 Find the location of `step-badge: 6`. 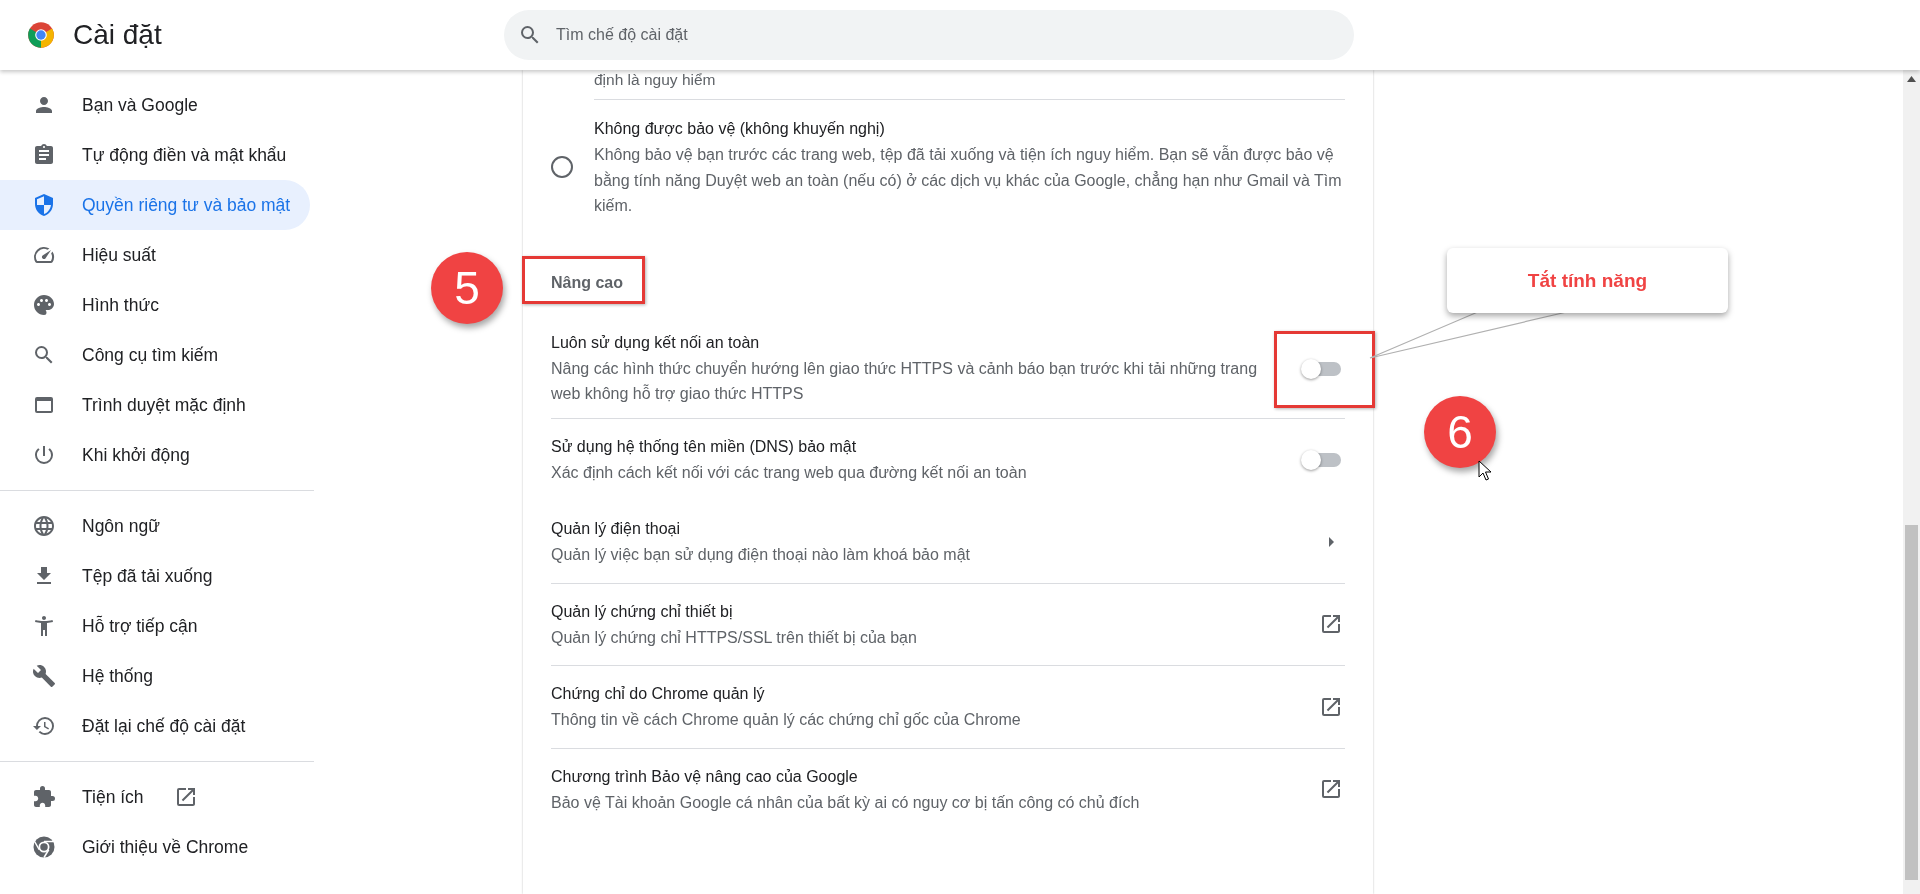

step-badge: 6 is located at coordinates (1460, 432).